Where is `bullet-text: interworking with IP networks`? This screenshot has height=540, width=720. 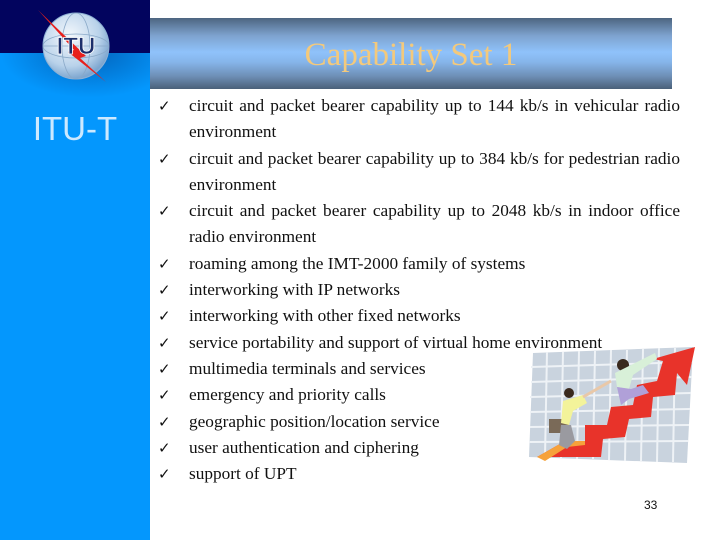
bullet-text: interworking with IP networks is located at coordinates (295, 290).